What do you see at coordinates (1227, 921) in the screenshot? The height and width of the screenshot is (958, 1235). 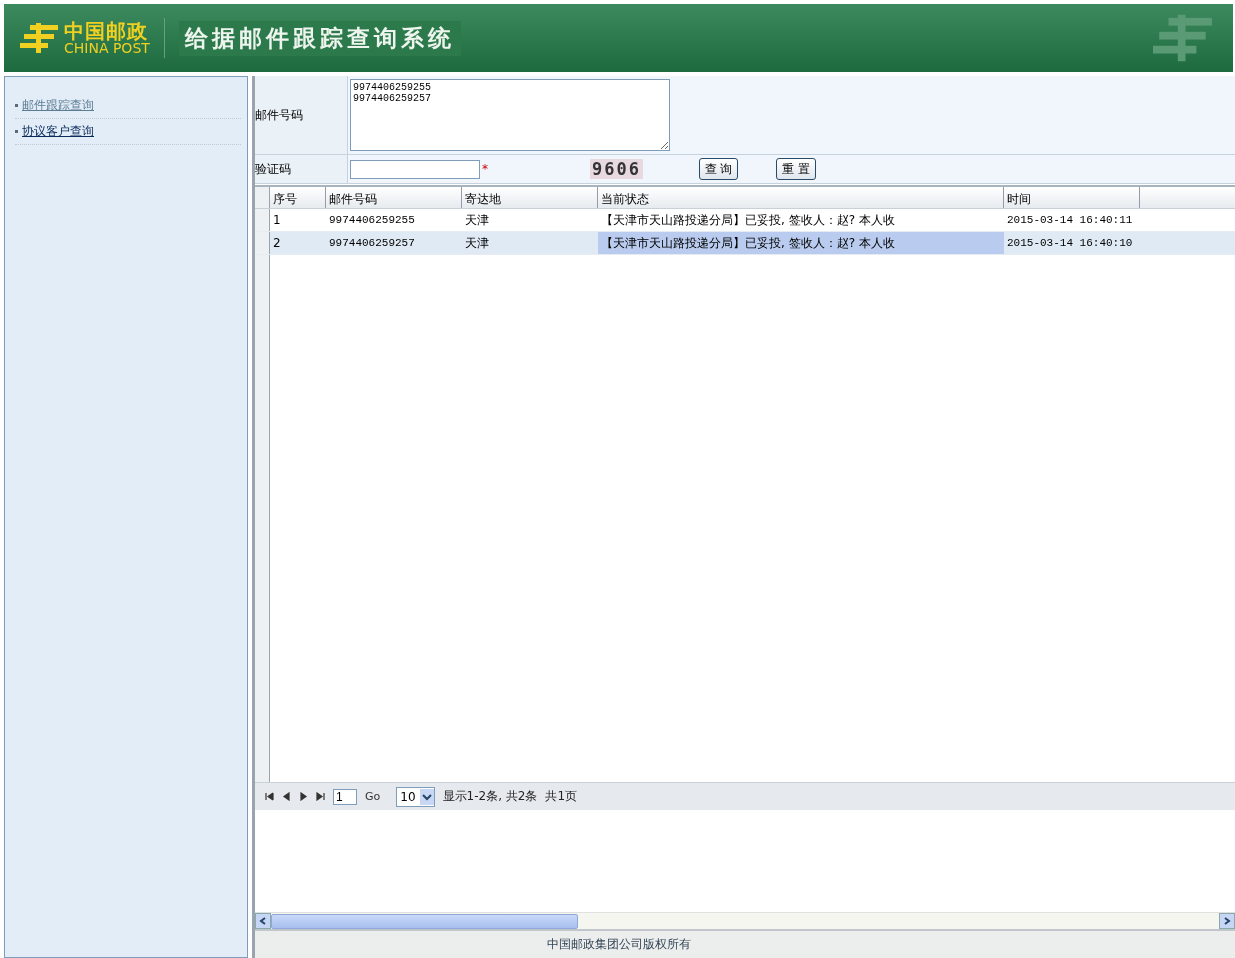 I see `scroll-right-icon` at bounding box center [1227, 921].